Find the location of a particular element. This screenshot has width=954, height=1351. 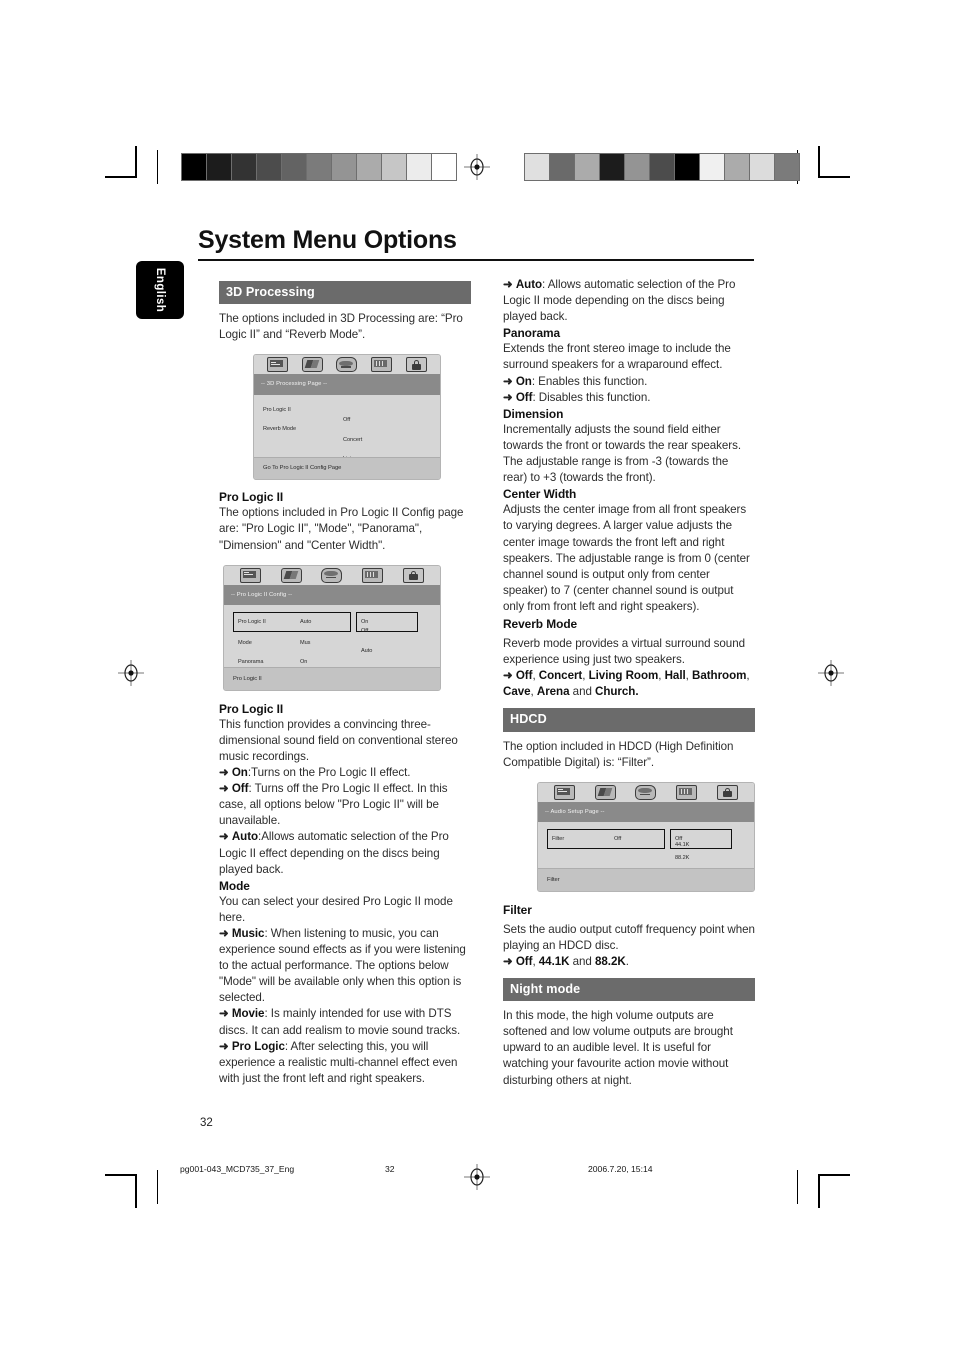

bullet-text: :Turns on the Pro Logic II effect. is located at coordinates (329, 773).